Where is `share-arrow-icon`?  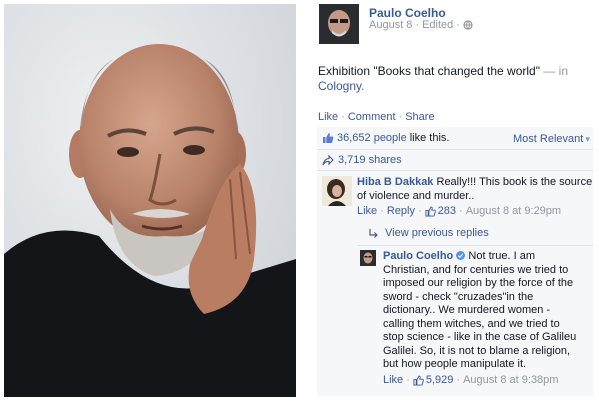 share-arrow-icon is located at coordinates (328, 159).